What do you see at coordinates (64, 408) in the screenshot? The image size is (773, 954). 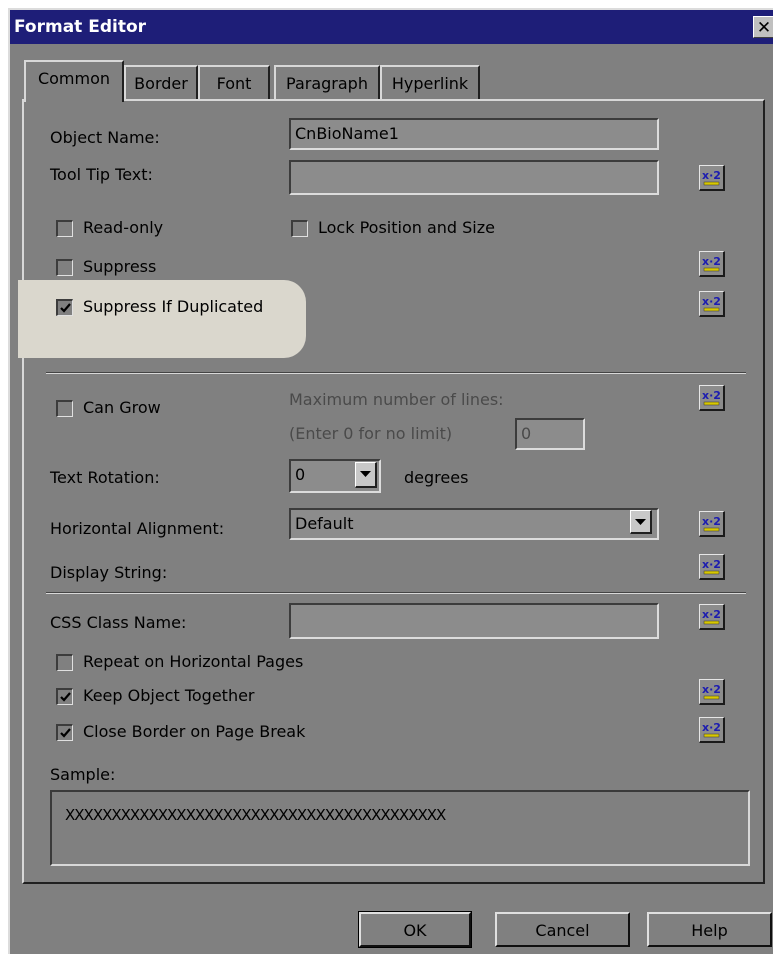 I see `can-grow-checkbox` at bounding box center [64, 408].